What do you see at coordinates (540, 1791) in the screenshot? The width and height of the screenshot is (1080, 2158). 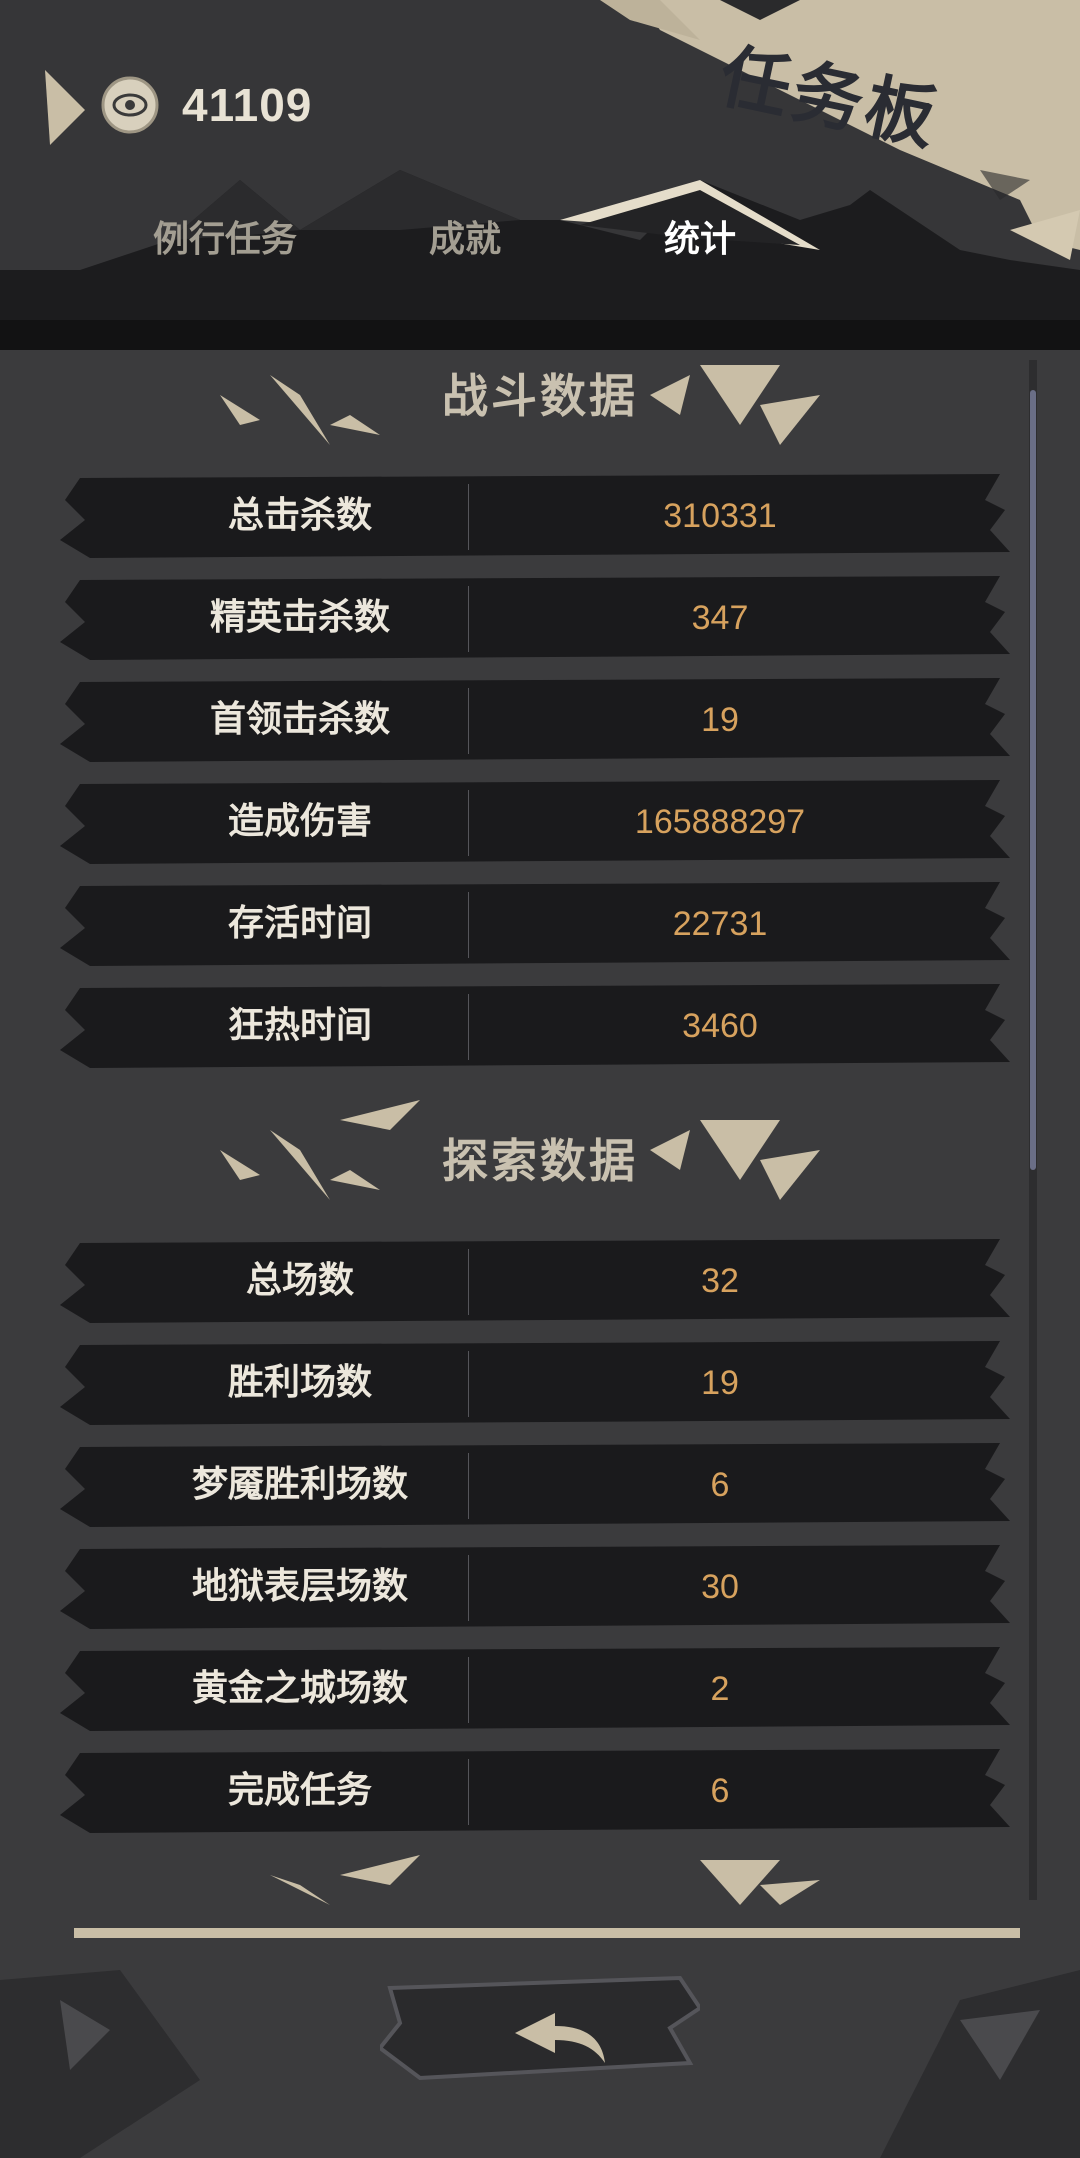 I see `stat-row: 完成任务 6` at bounding box center [540, 1791].